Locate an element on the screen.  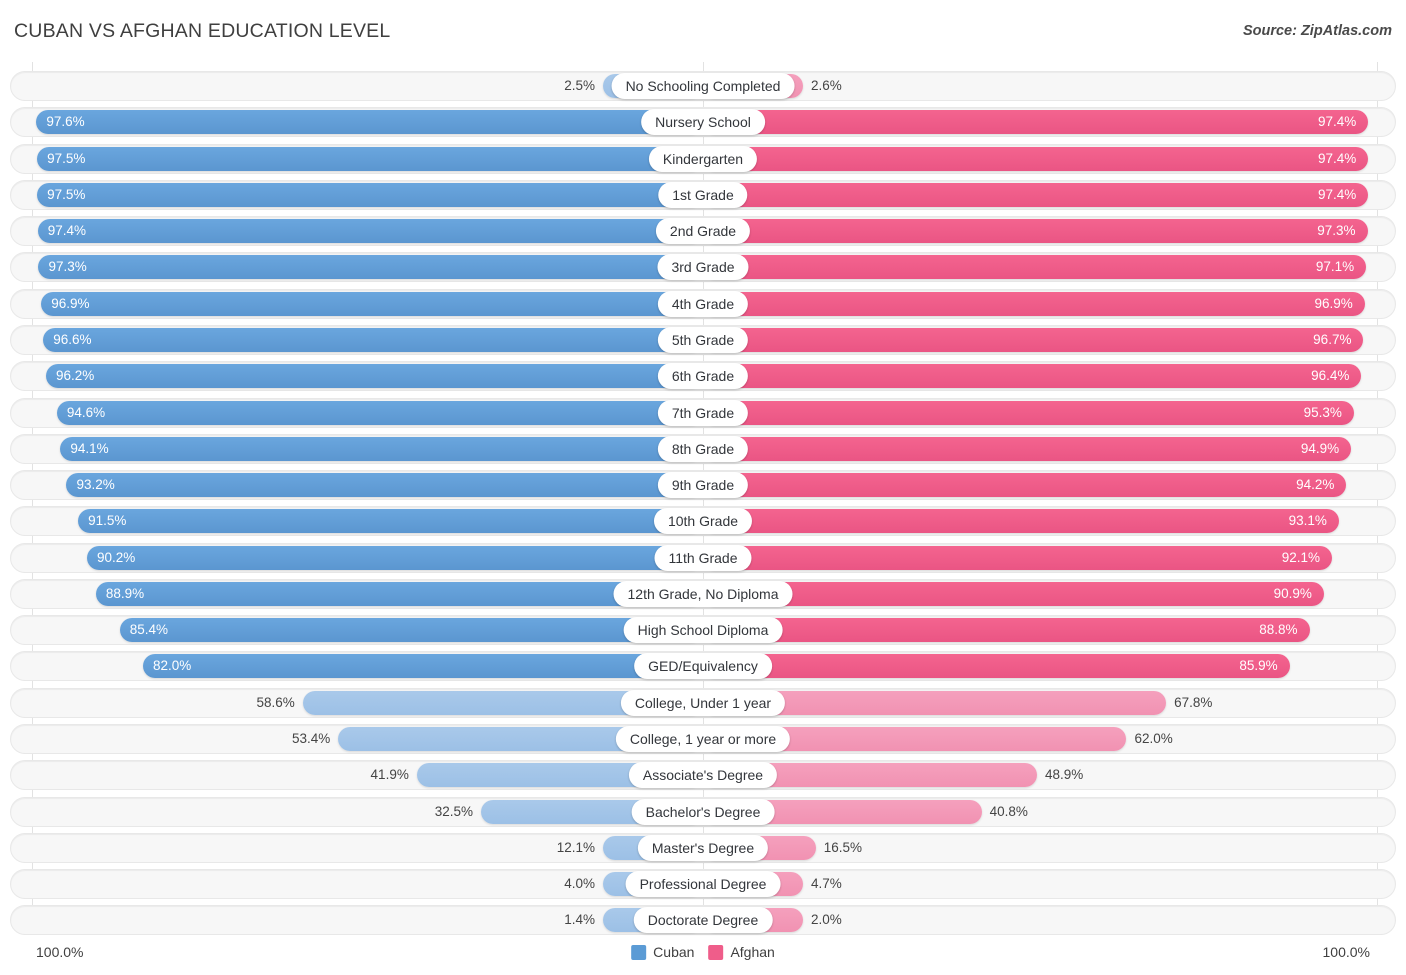
bar-value-label: 97.5% is located at coordinates (66, 194).